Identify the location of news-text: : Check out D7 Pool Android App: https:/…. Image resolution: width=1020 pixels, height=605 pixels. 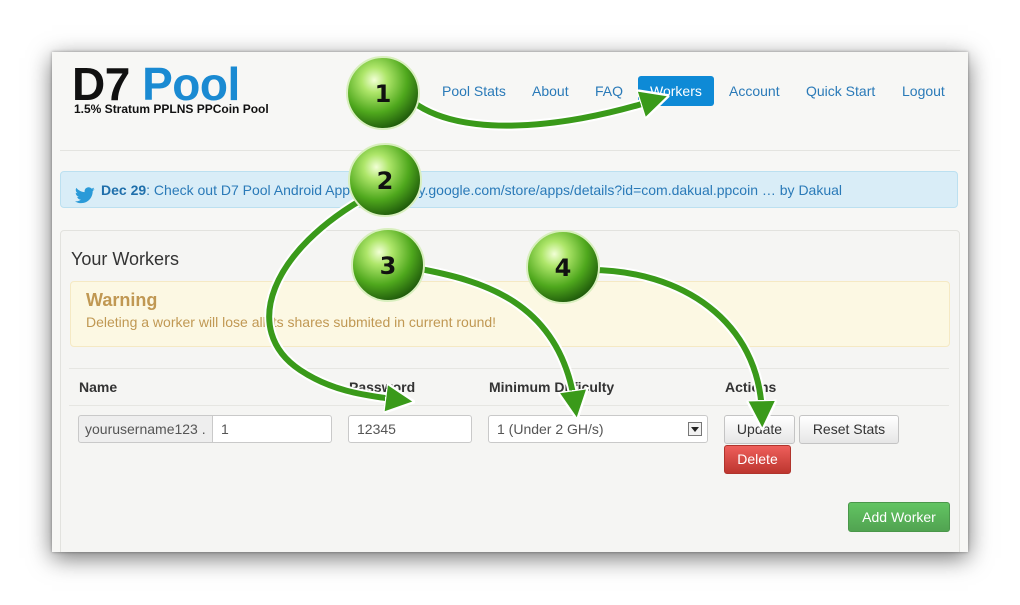
(494, 190).